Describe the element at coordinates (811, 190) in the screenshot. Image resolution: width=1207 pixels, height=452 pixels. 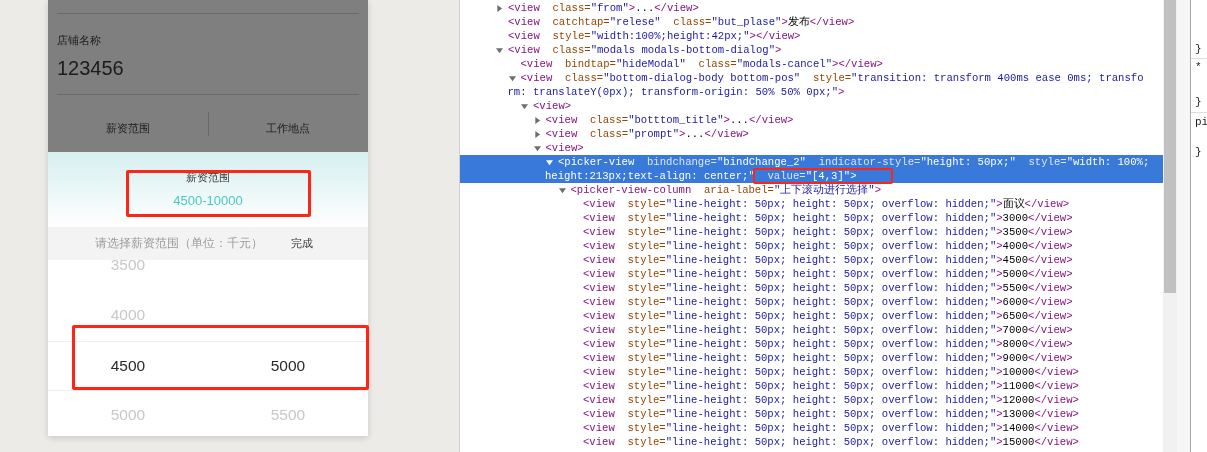
I see `tree-row: <picker-view-column aria-label="上下滚动进行选择">` at that location.